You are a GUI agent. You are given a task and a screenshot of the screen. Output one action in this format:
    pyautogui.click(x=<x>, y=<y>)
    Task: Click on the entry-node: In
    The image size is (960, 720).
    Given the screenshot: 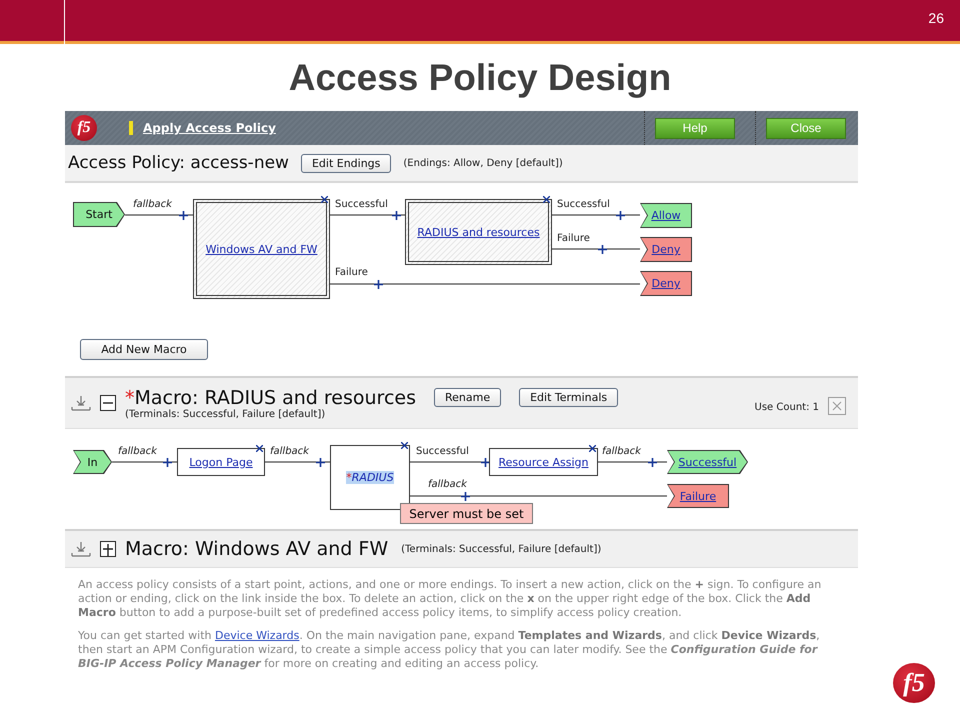 What is the action you would take?
    pyautogui.click(x=92, y=462)
    